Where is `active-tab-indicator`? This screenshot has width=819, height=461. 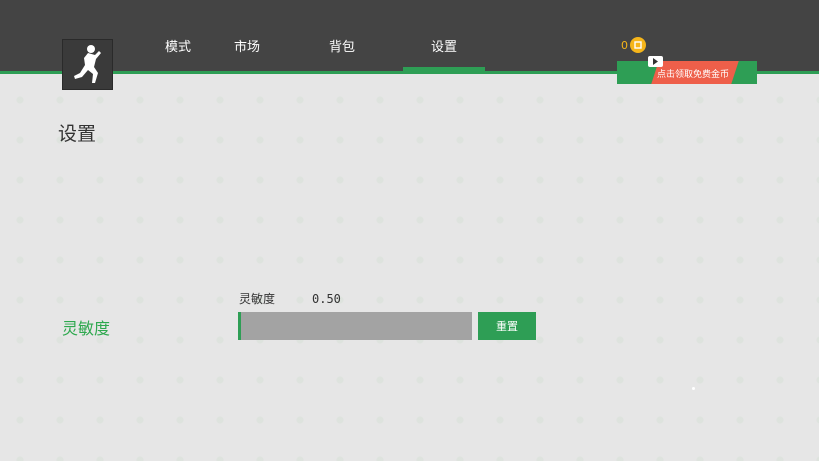
active-tab-indicator is located at coordinates (444, 69).